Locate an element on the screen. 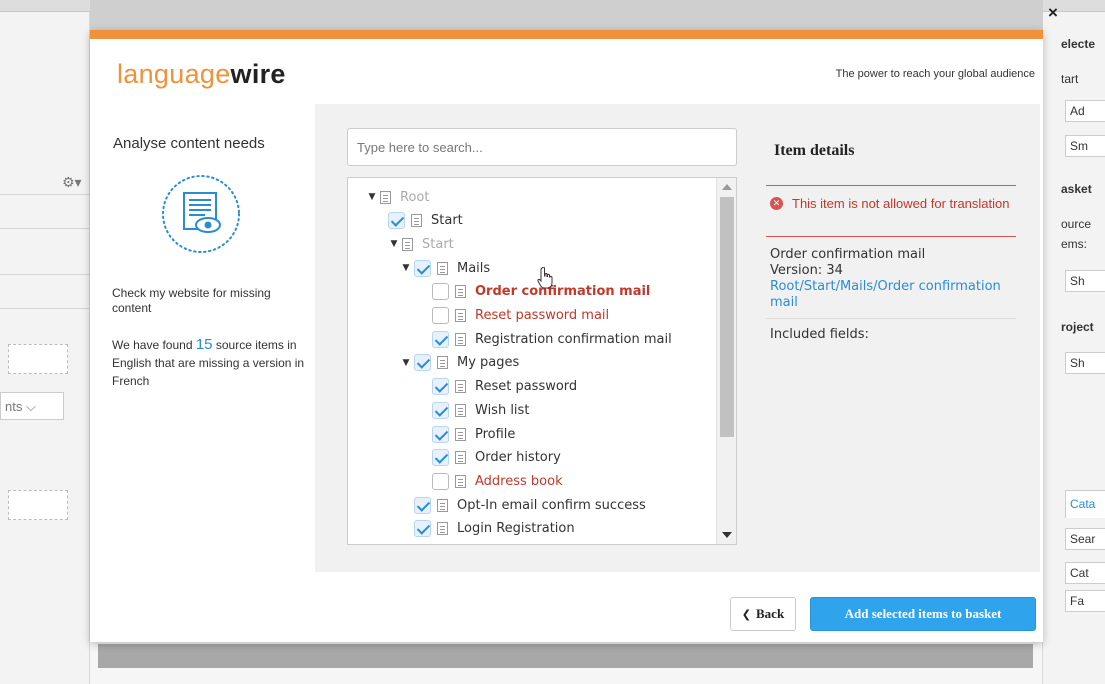 The width and height of the screenshot is (1105, 684). tree-node: Reset password is located at coordinates (504, 387).